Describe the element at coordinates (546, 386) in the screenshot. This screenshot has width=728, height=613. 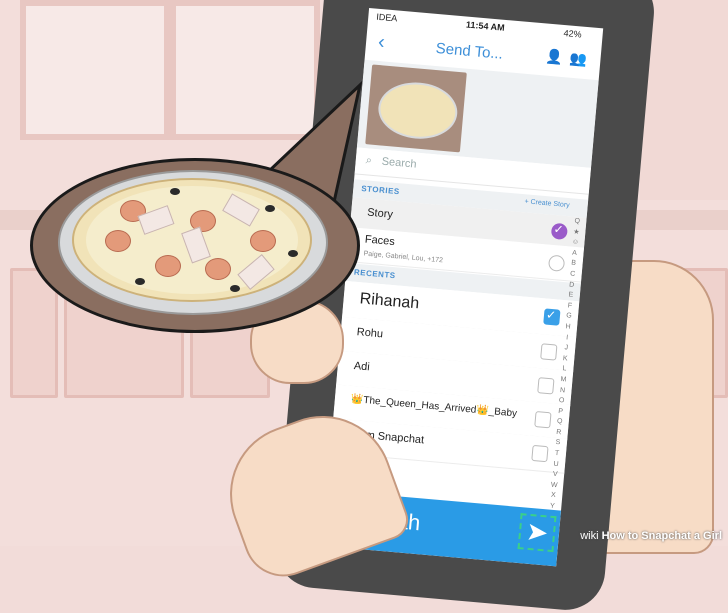
I see `adi-checkbox` at that location.